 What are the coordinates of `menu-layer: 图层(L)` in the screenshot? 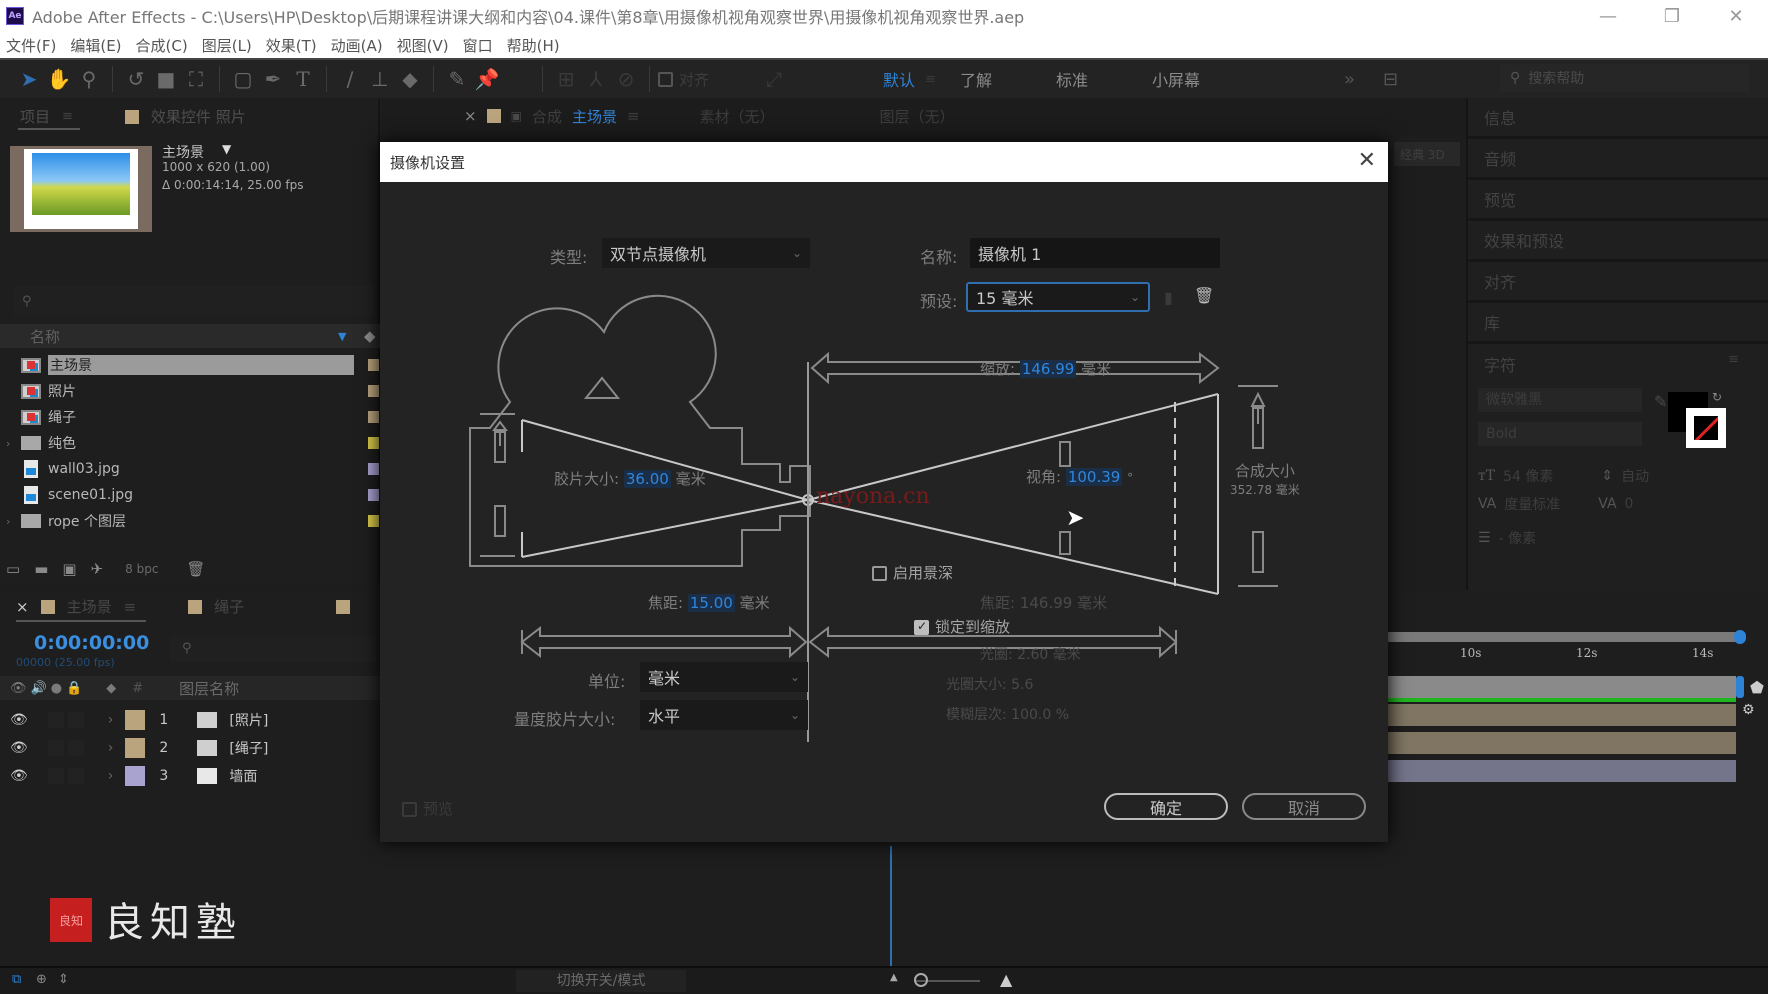 It's located at (227, 45).